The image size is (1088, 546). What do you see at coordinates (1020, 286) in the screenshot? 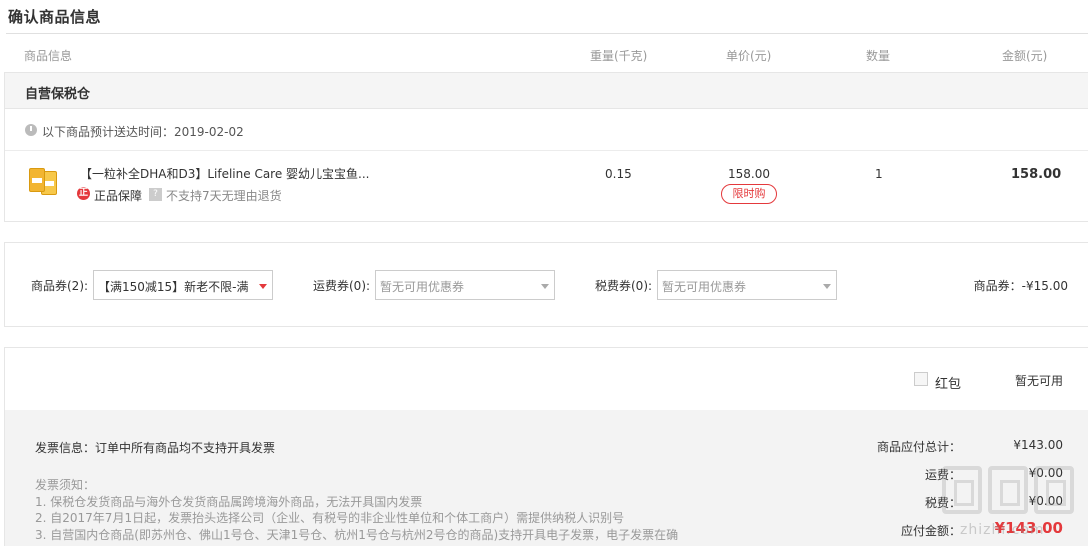
I see `coupon-discount-summary: 商品券：-¥15.00` at bounding box center [1020, 286].